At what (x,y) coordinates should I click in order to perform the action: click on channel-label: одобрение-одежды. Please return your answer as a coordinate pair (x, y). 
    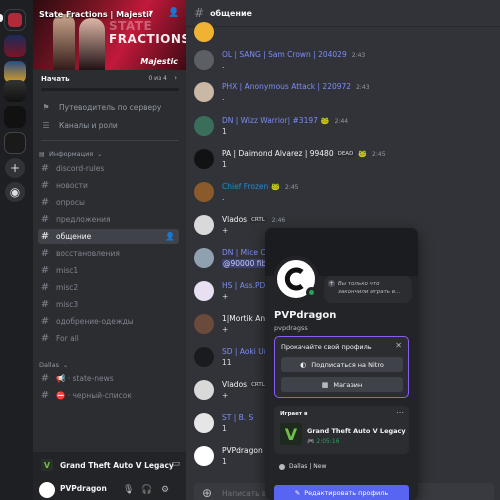
    Looking at the image, I should click on (95, 321).